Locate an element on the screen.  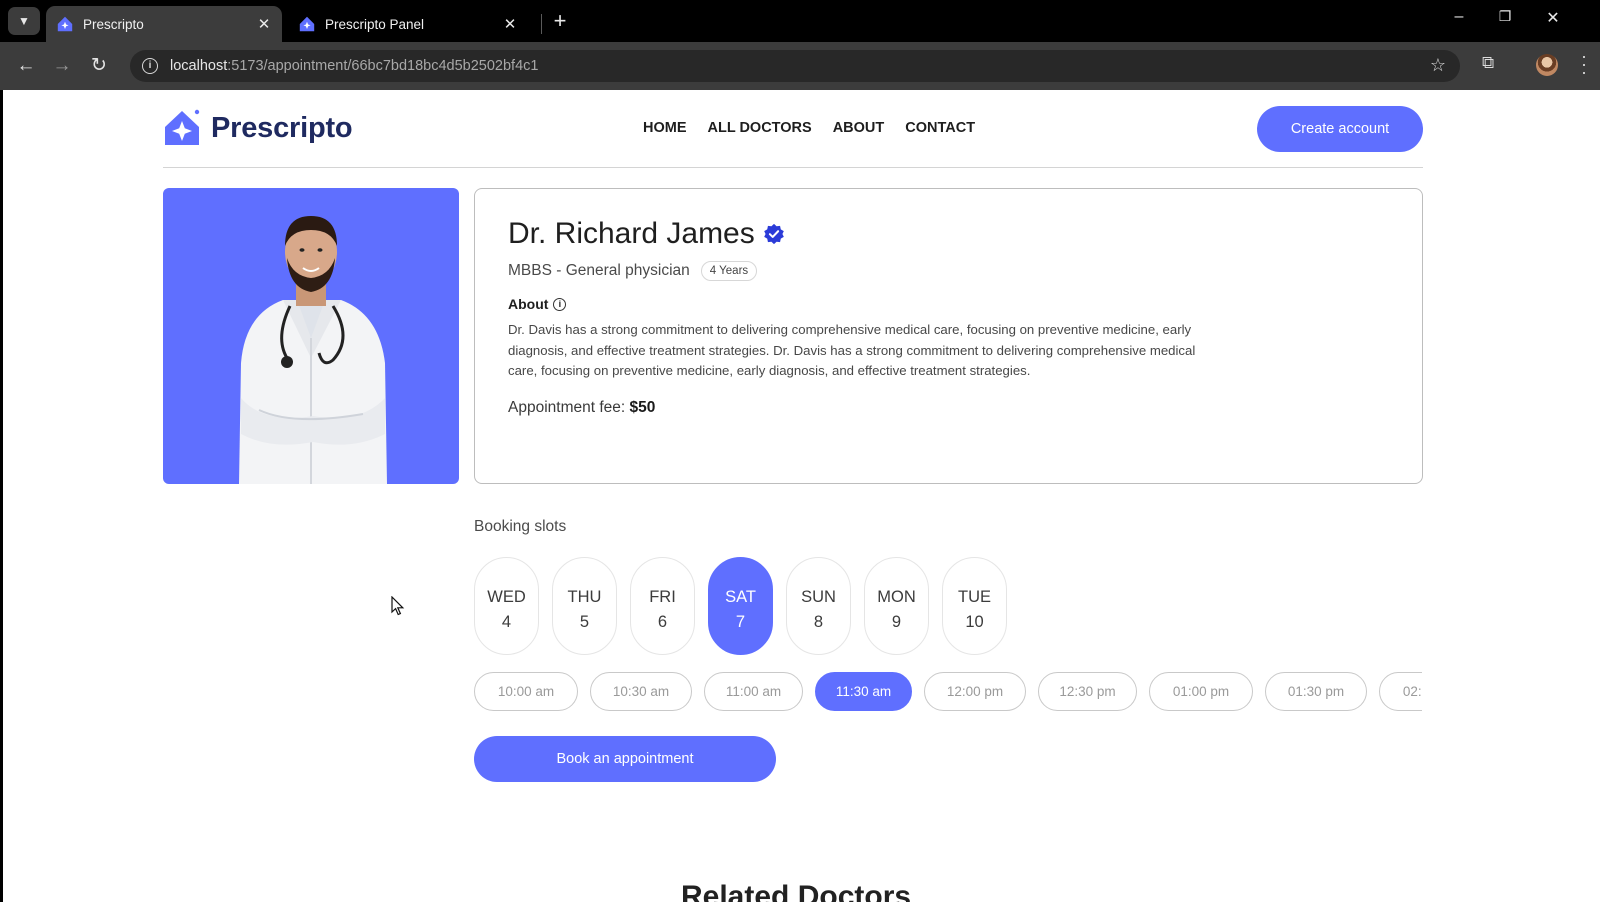
time-slot: 01:00 pm is located at coordinates (1201, 691).